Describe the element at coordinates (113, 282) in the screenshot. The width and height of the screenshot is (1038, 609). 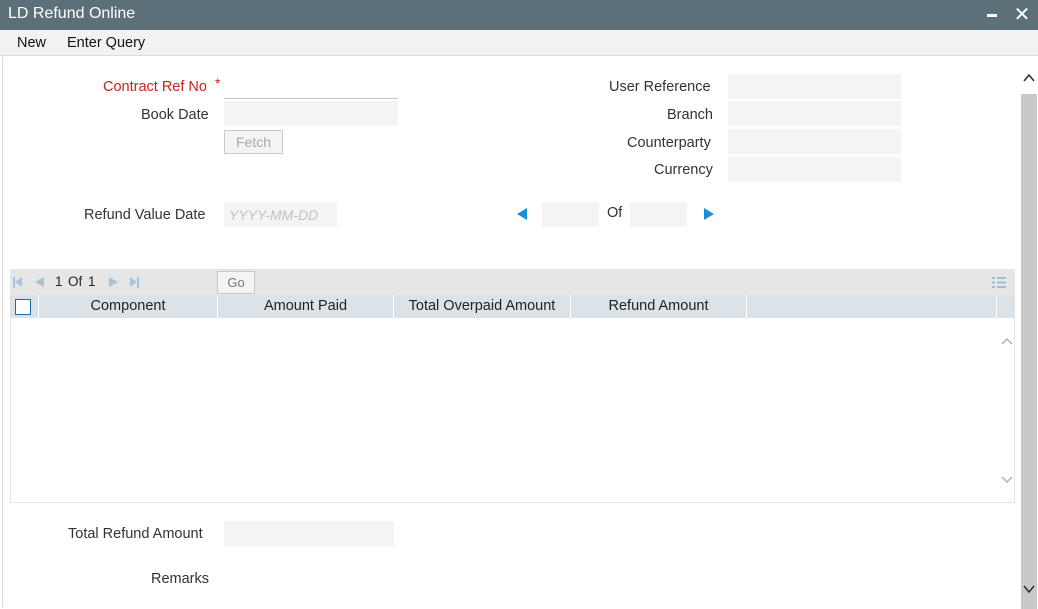
I see `next-page-icon` at that location.